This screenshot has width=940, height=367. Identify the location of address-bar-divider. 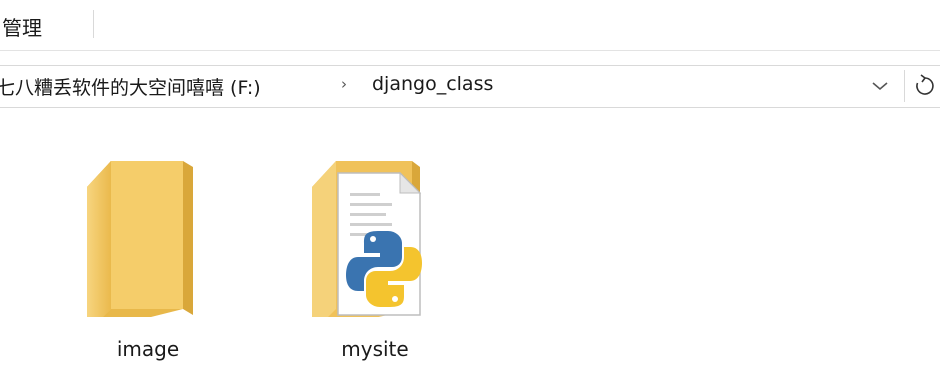
(904, 86).